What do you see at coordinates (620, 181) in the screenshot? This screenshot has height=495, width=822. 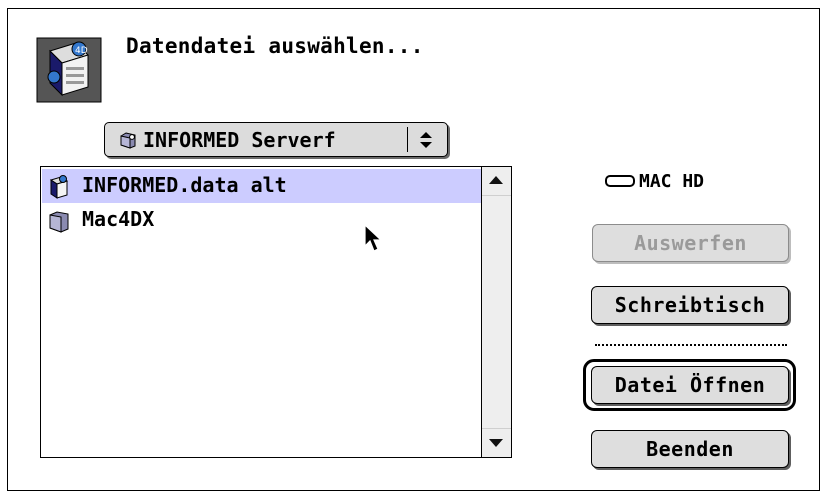 I see `hard-disk-icon` at bounding box center [620, 181].